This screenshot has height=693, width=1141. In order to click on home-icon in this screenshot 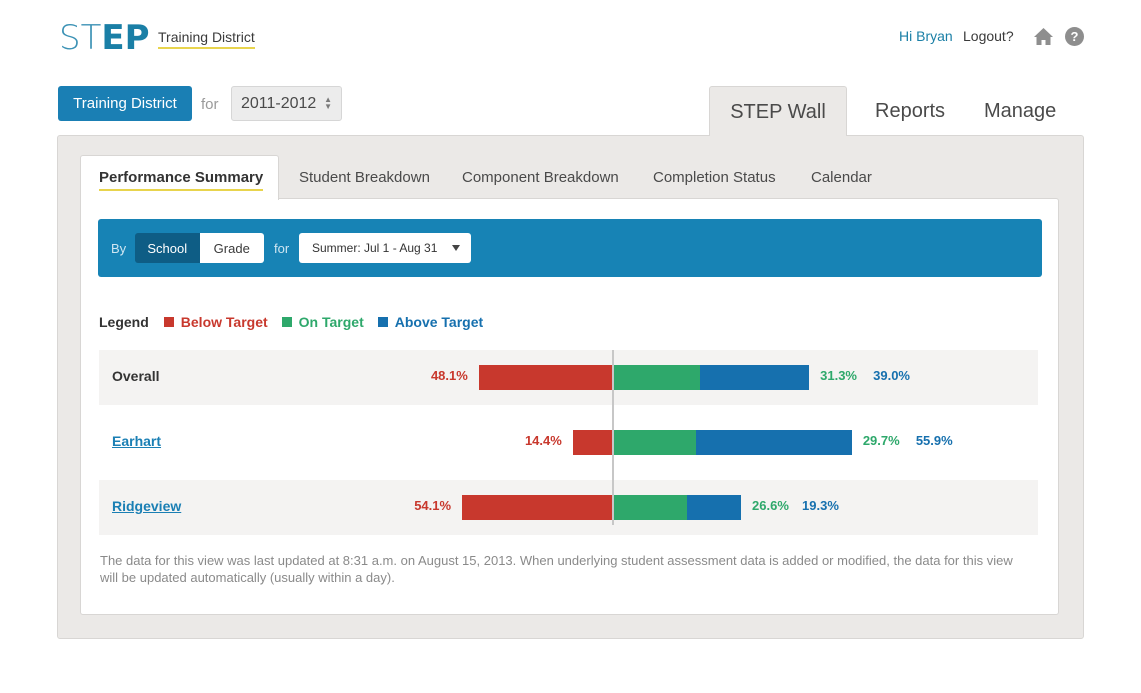, I will do `click(1043, 36)`.